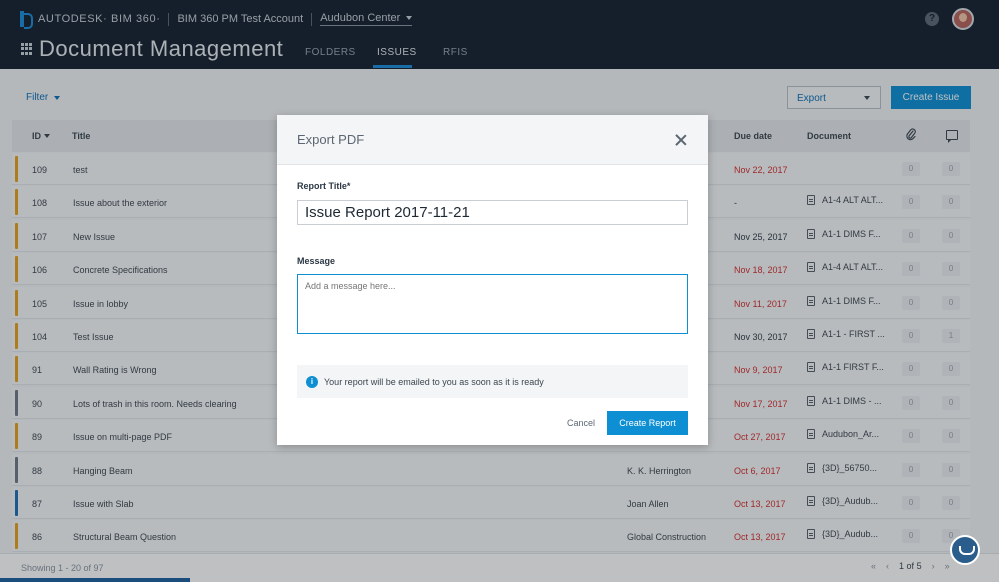 The width and height of the screenshot is (999, 582). Describe the element at coordinates (312, 382) in the screenshot. I see `info-icon: i` at that location.